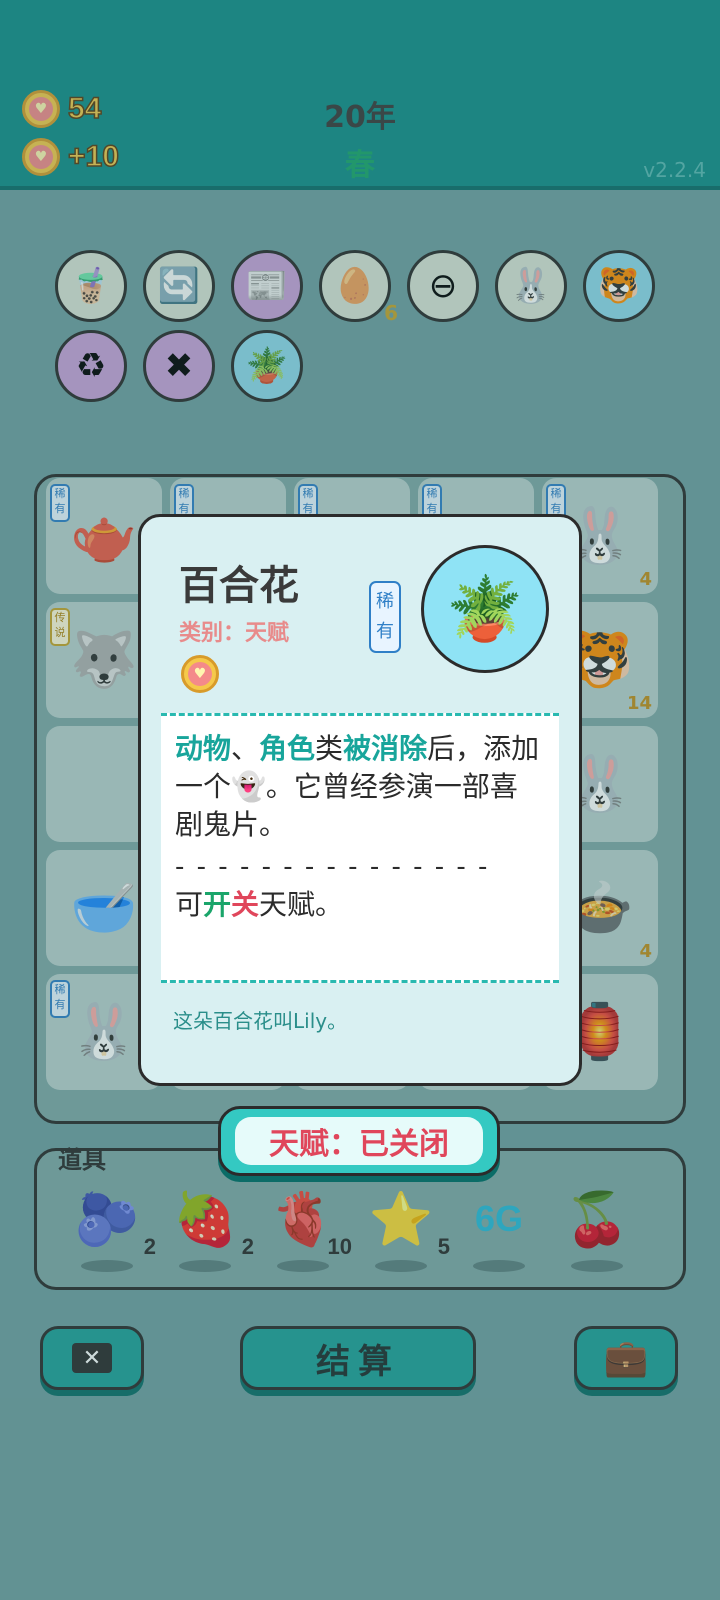  Describe the element at coordinates (287, 748) in the screenshot. I see `desc-highlight: 角色` at that location.